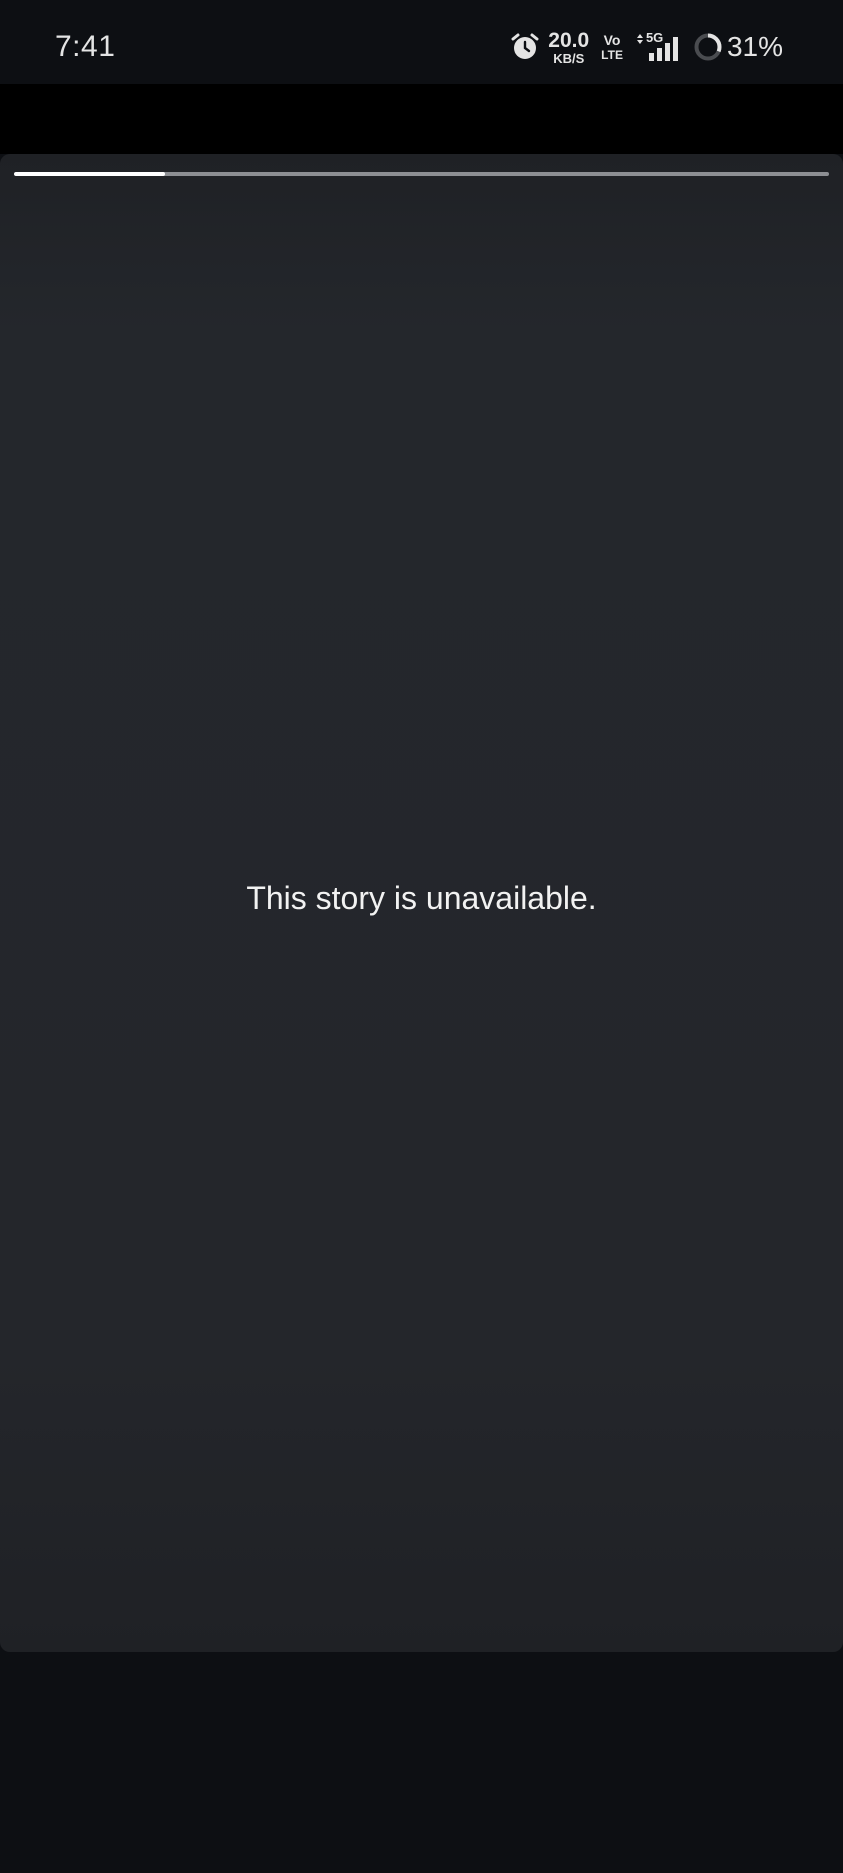  What do you see at coordinates (569, 58) in the screenshot?
I see `network-speed-unit: KB/S` at bounding box center [569, 58].